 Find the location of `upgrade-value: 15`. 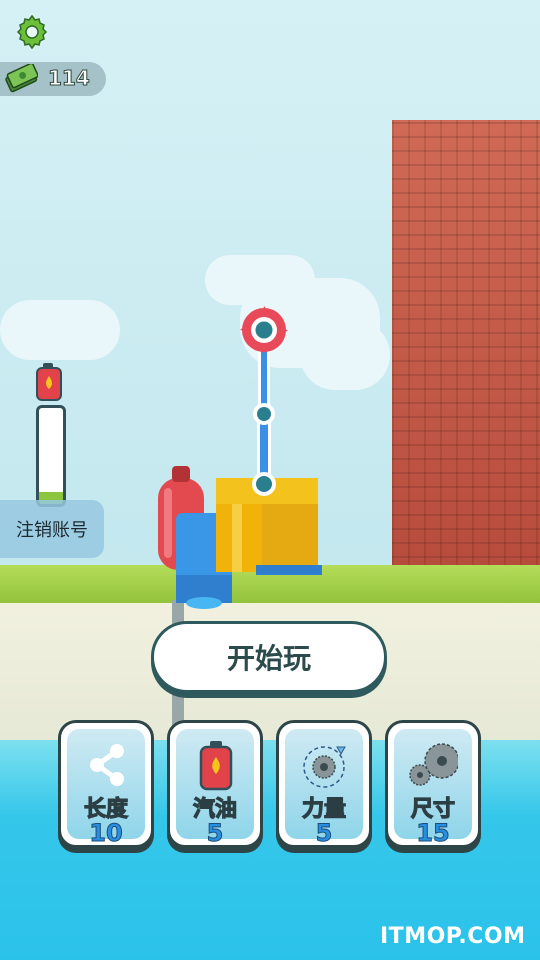

upgrade-value: 15 is located at coordinates (433, 833).